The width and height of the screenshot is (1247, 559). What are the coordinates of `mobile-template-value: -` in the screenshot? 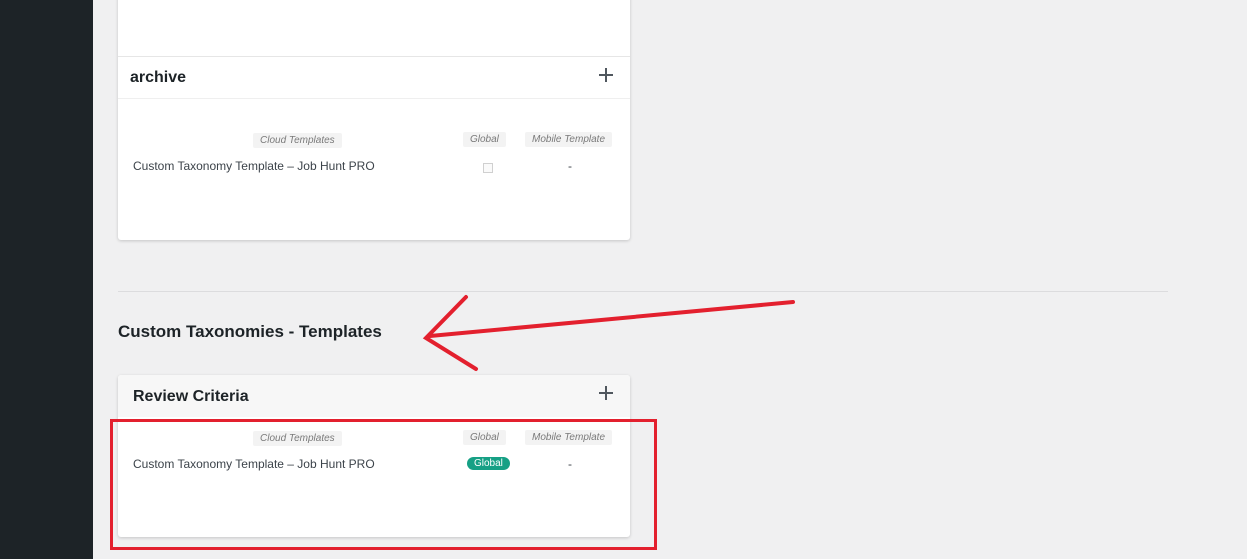 It's located at (570, 166).